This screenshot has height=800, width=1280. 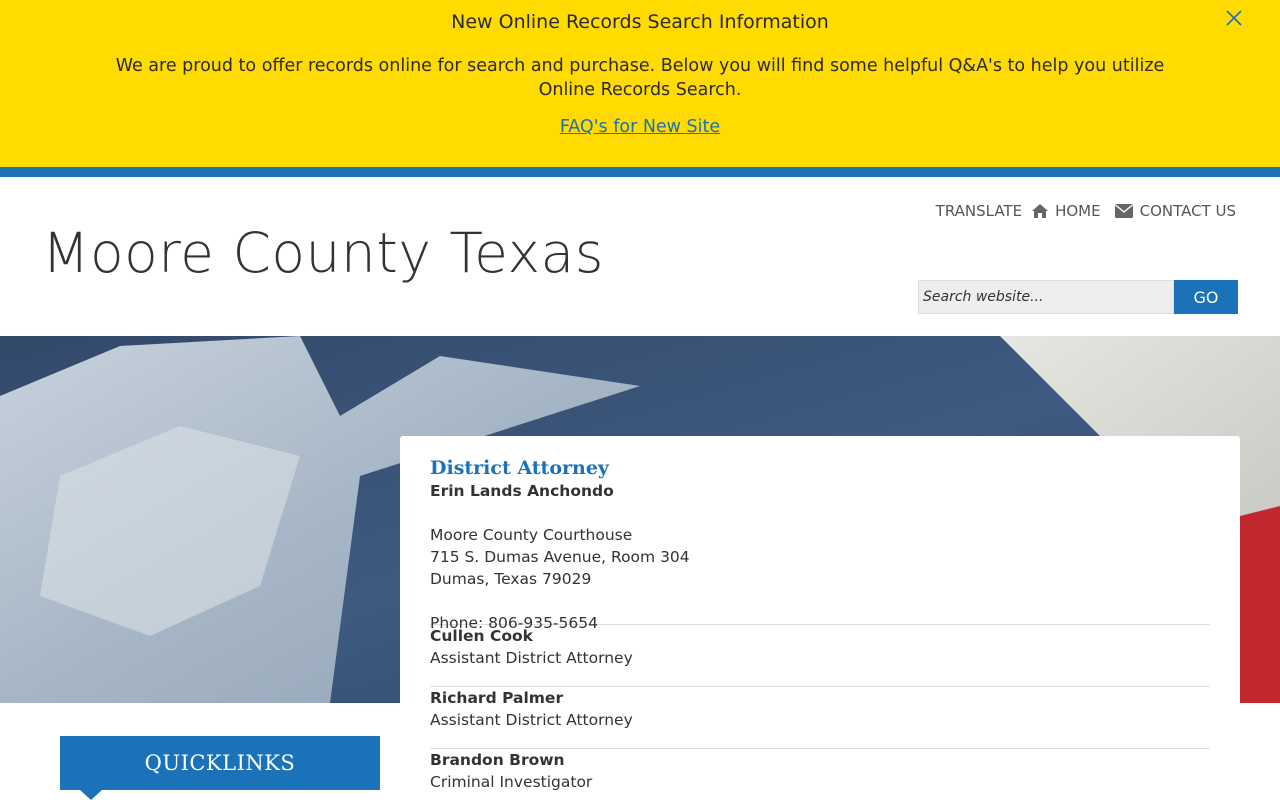 I want to click on nav-contact-label: CONTACT US, so click(x=1187, y=211).